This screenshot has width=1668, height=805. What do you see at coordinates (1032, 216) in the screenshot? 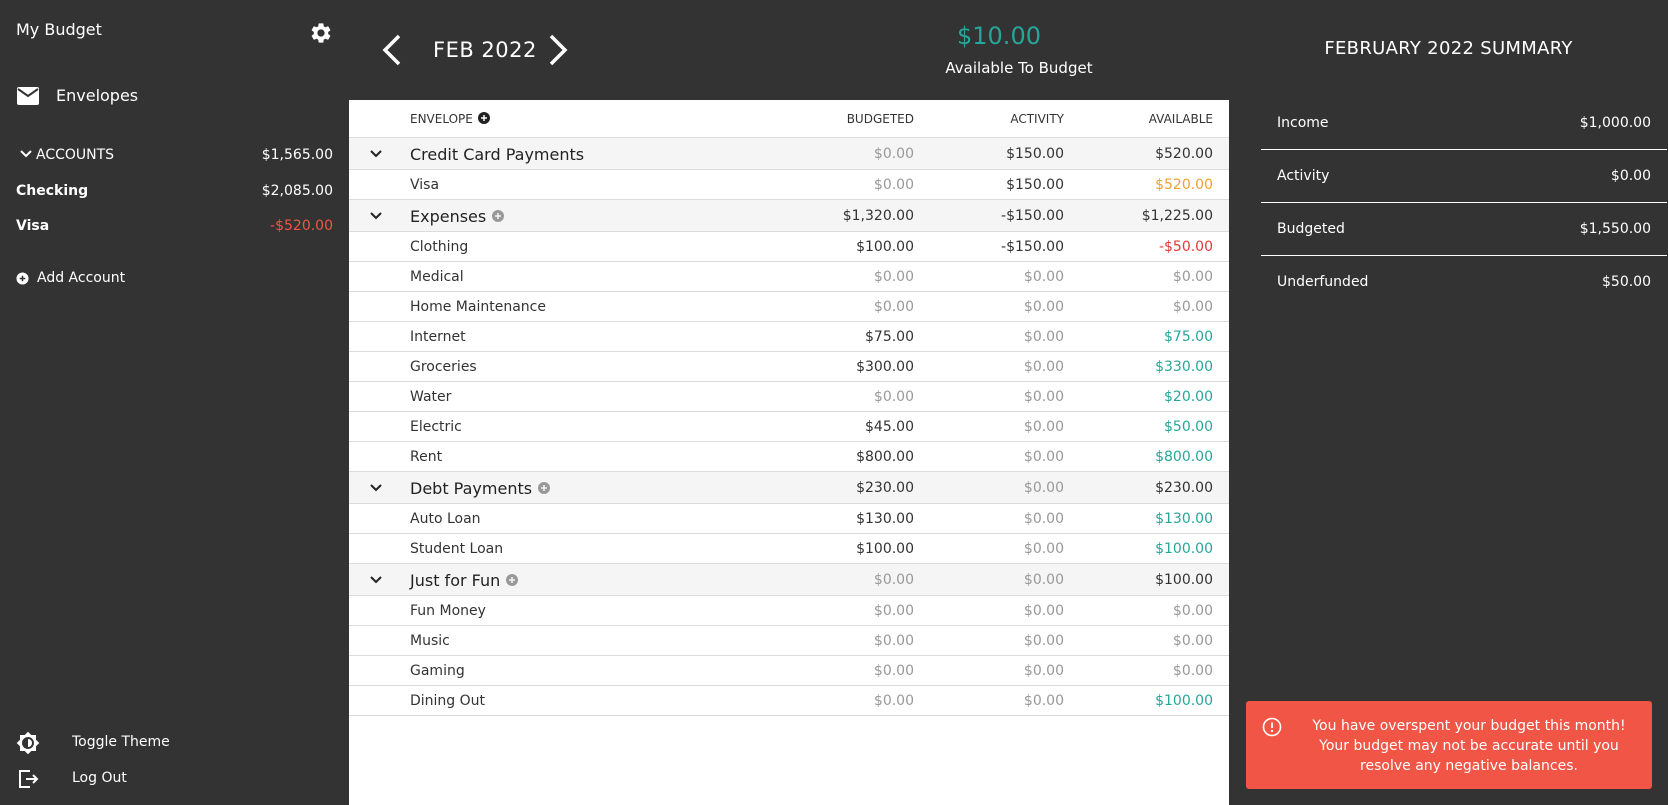
I see `group-activity: -$150.00` at bounding box center [1032, 216].